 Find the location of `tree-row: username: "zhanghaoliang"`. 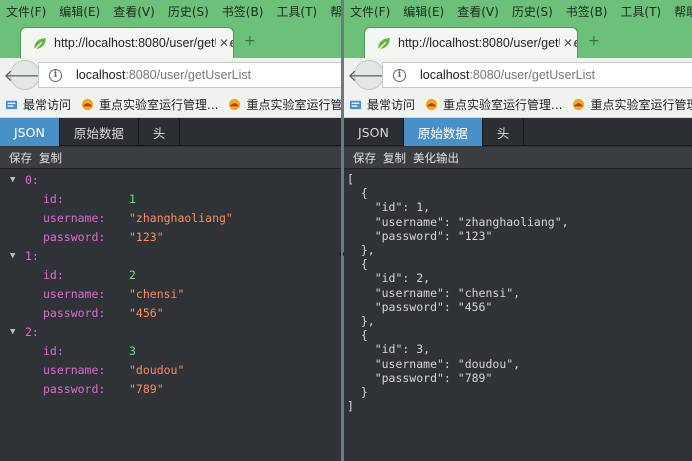

tree-row: username: "zhanghaoliang" is located at coordinates (170, 217).